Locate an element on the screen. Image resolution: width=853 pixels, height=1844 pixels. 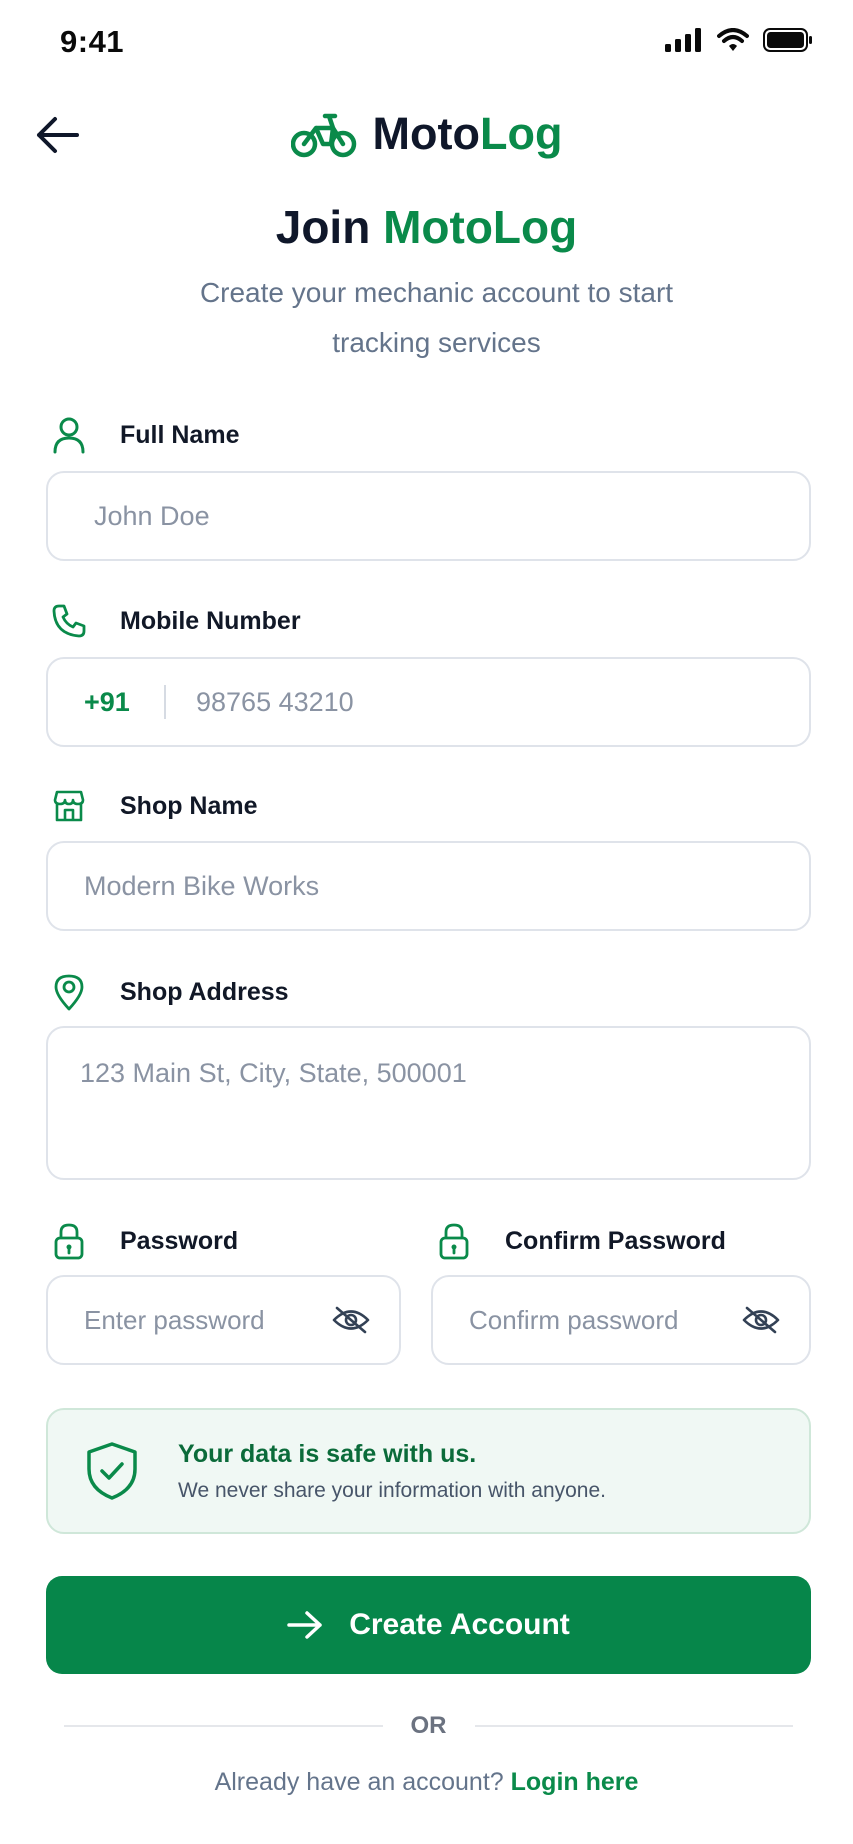
store-icon is located at coordinates (69, 806).